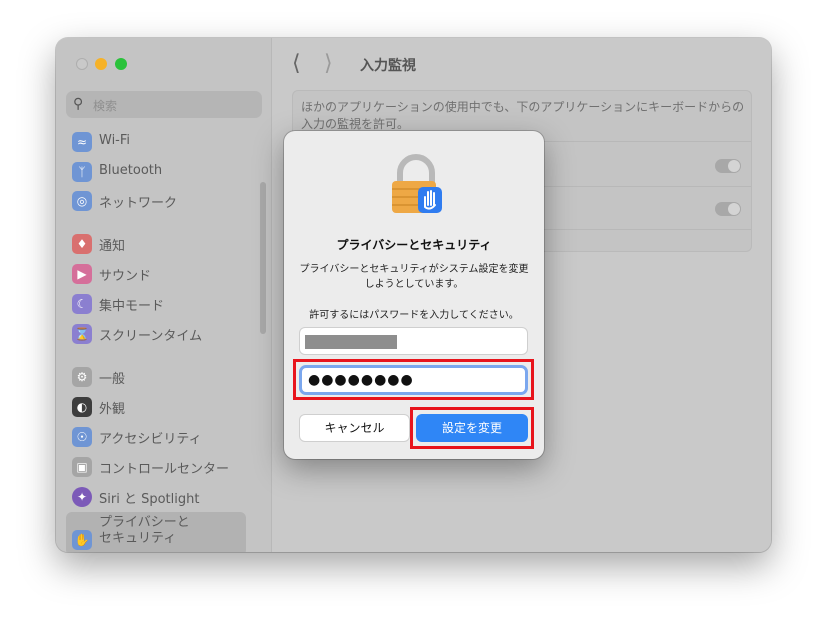 Image resolution: width=827 pixels, height=627 pixels. What do you see at coordinates (82, 244) in the screenshot?
I see `bell-icon: ♦` at bounding box center [82, 244].